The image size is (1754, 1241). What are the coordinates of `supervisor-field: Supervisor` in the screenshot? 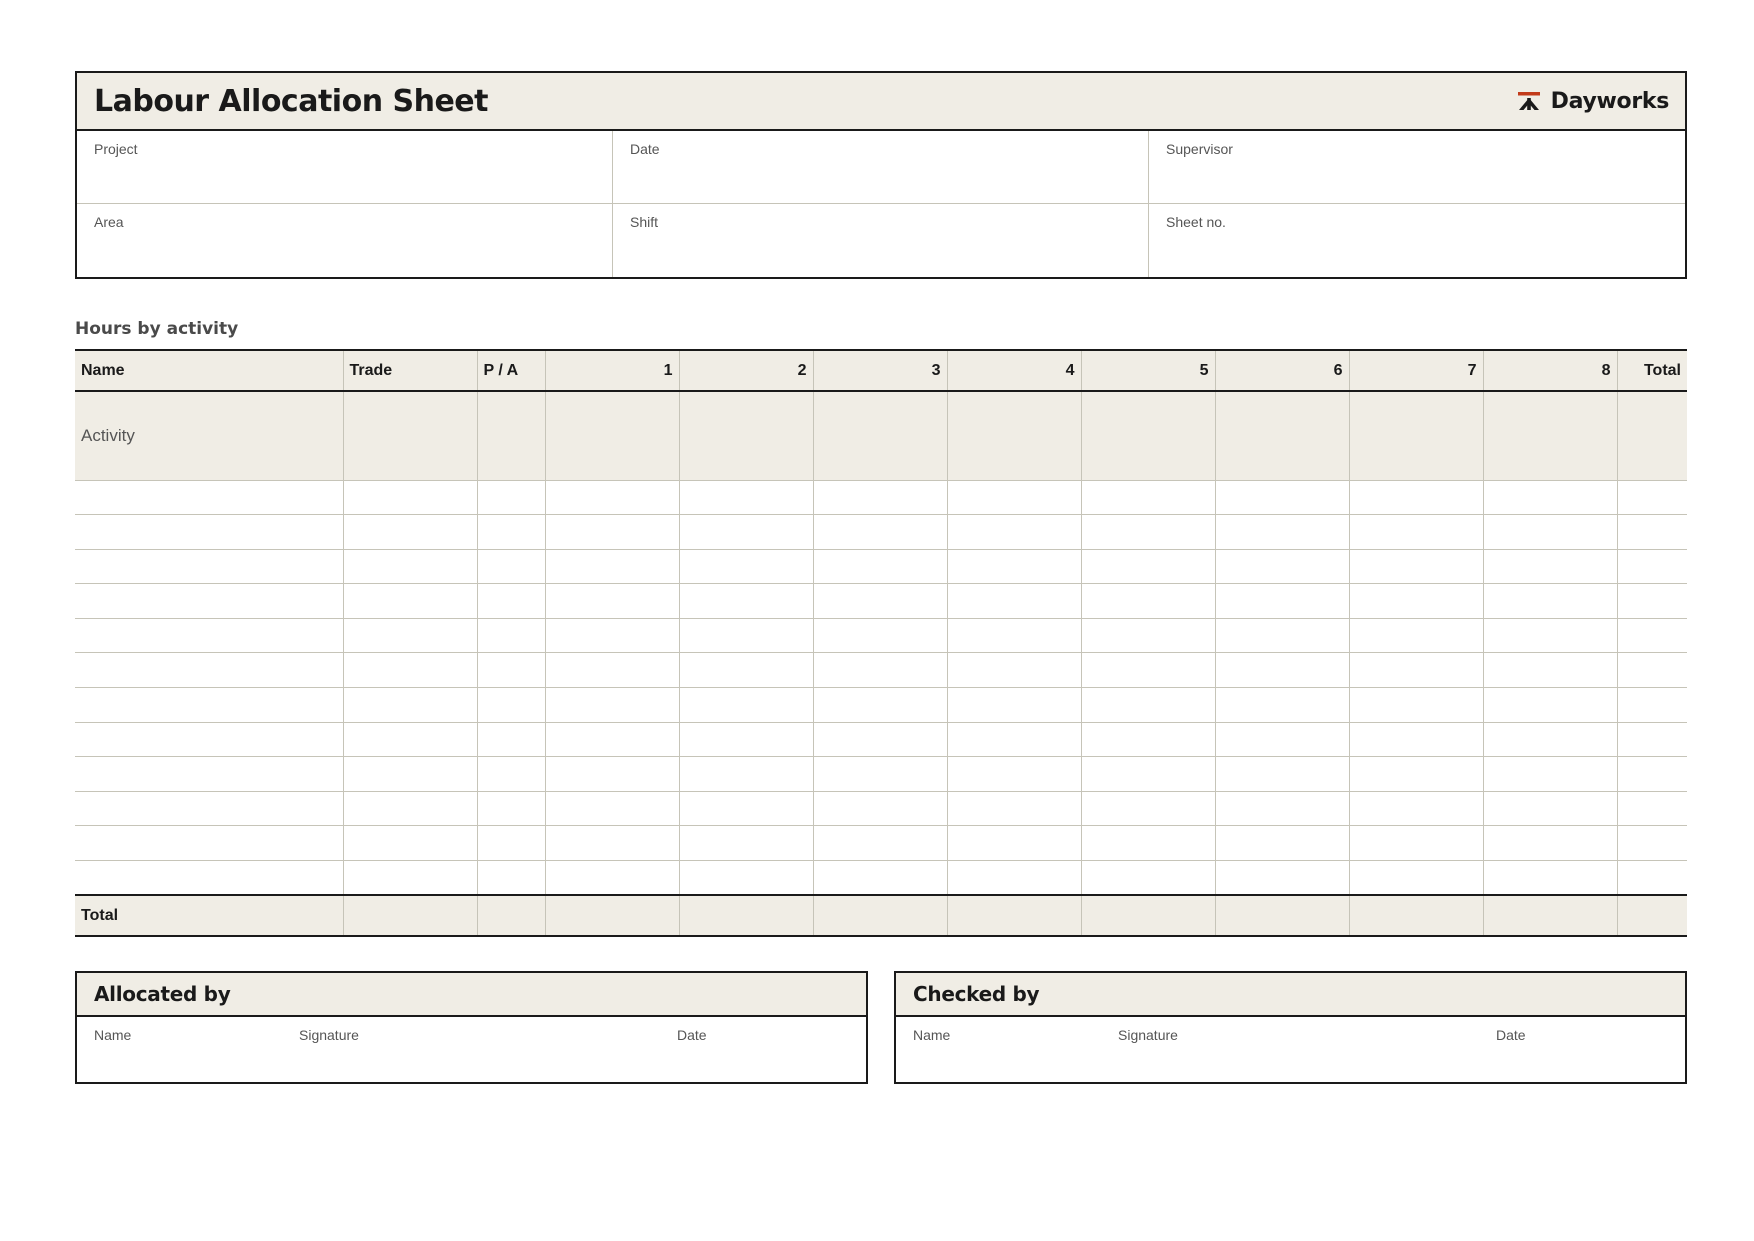 It's located at (1417, 167).